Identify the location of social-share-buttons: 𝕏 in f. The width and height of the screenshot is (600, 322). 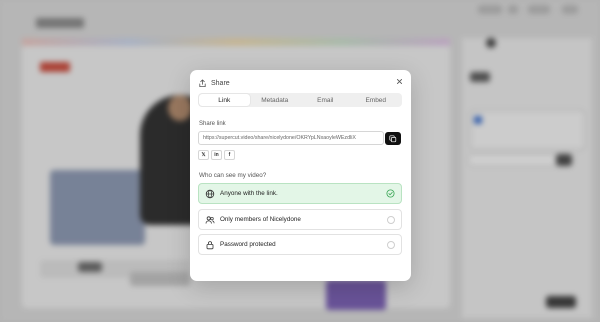
(216, 155).